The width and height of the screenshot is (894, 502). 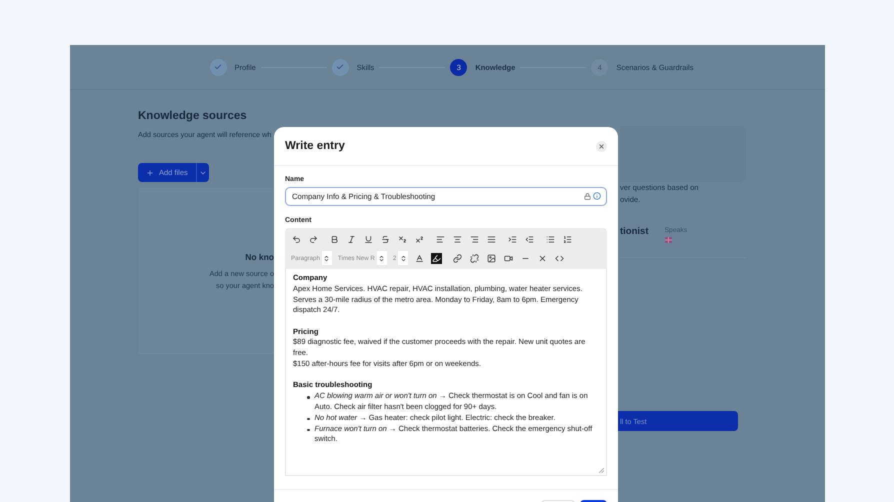 What do you see at coordinates (313, 239) in the screenshot?
I see `redo-icon` at bounding box center [313, 239].